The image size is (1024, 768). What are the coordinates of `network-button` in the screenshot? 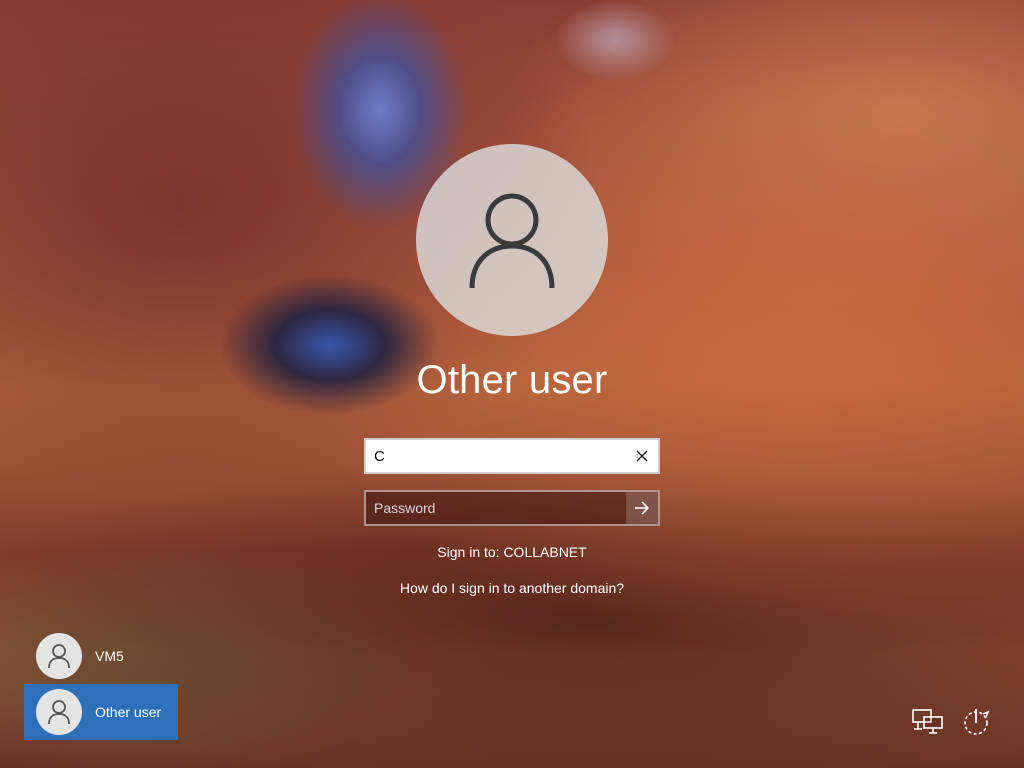 It's located at (928, 722).